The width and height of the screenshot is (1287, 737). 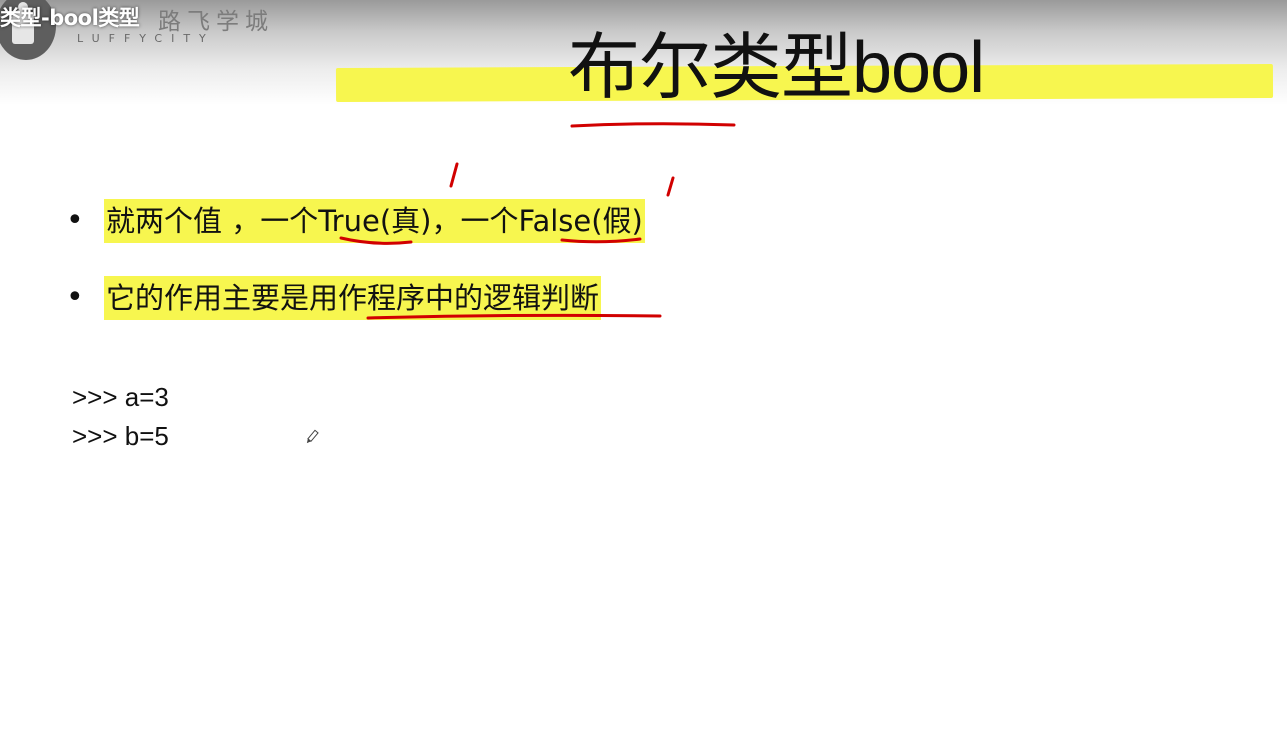 I want to click on code-line-a: >>> a=3, so click(x=120, y=397).